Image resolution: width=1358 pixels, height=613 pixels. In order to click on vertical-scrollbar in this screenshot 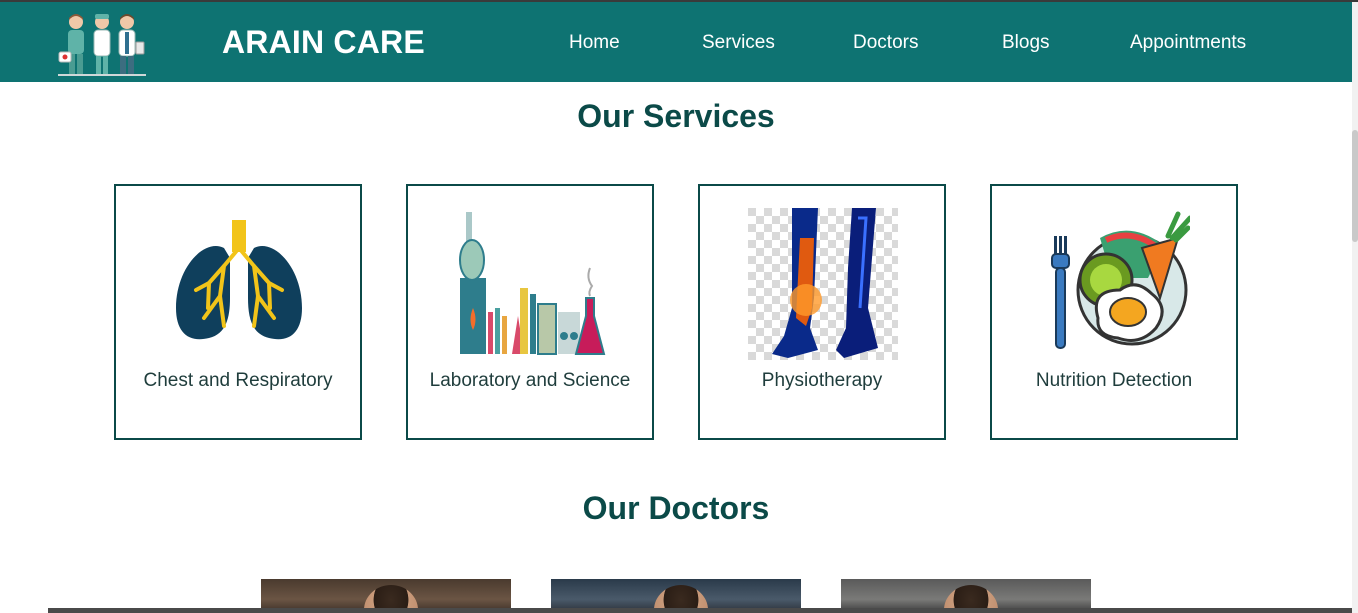, I will do `click(1355, 307)`.